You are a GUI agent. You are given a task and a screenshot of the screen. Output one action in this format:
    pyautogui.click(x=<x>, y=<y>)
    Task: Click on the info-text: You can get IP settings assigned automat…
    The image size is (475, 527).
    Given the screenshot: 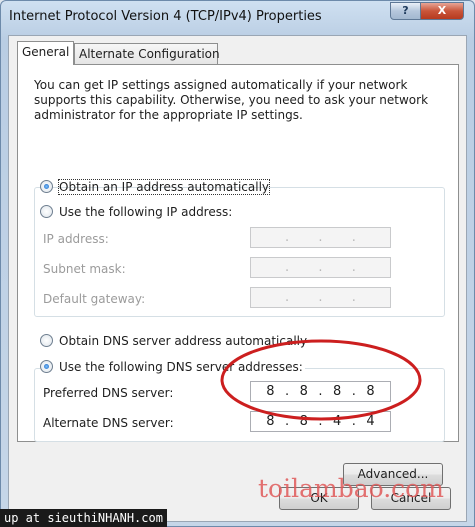 What is the action you would take?
    pyautogui.click(x=231, y=100)
    